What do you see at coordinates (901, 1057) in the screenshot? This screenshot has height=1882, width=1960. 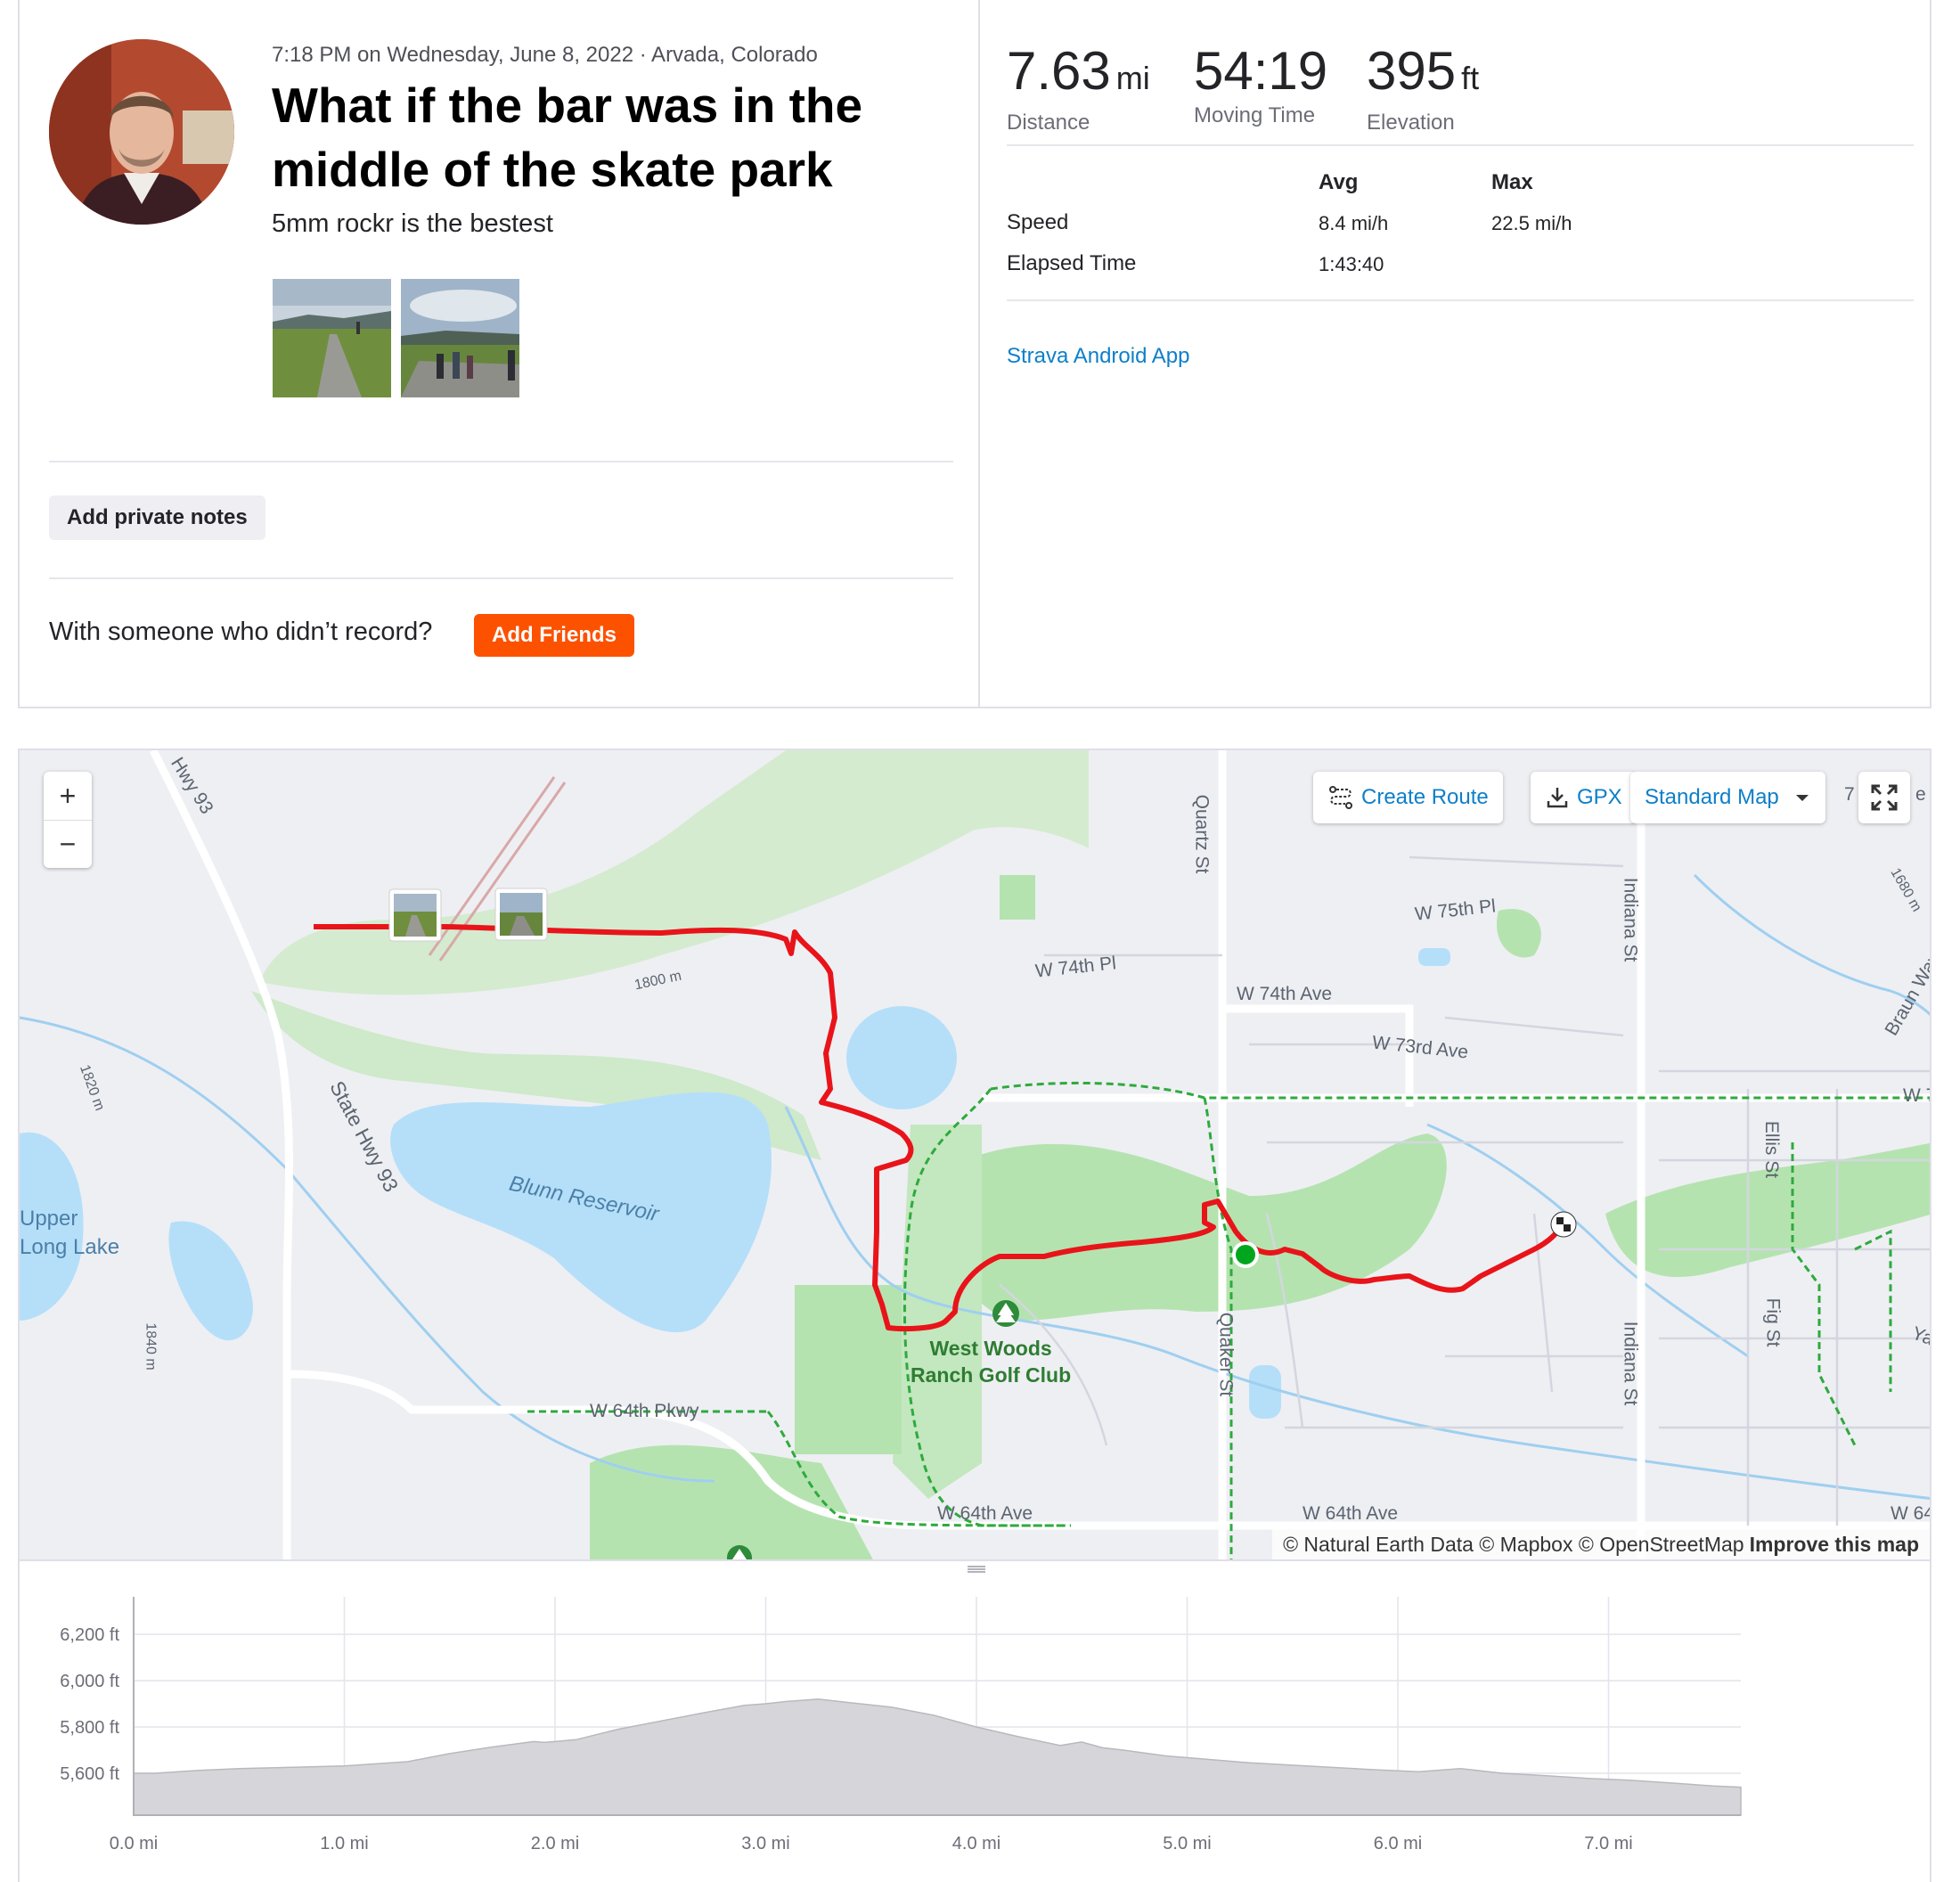 I see `lake` at bounding box center [901, 1057].